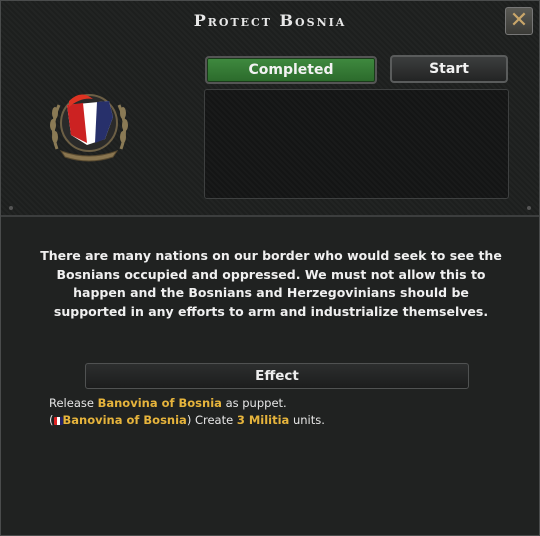  I want to click on effect-line-release: Release Banovina of Bosnia as puppet., so click(187, 403).